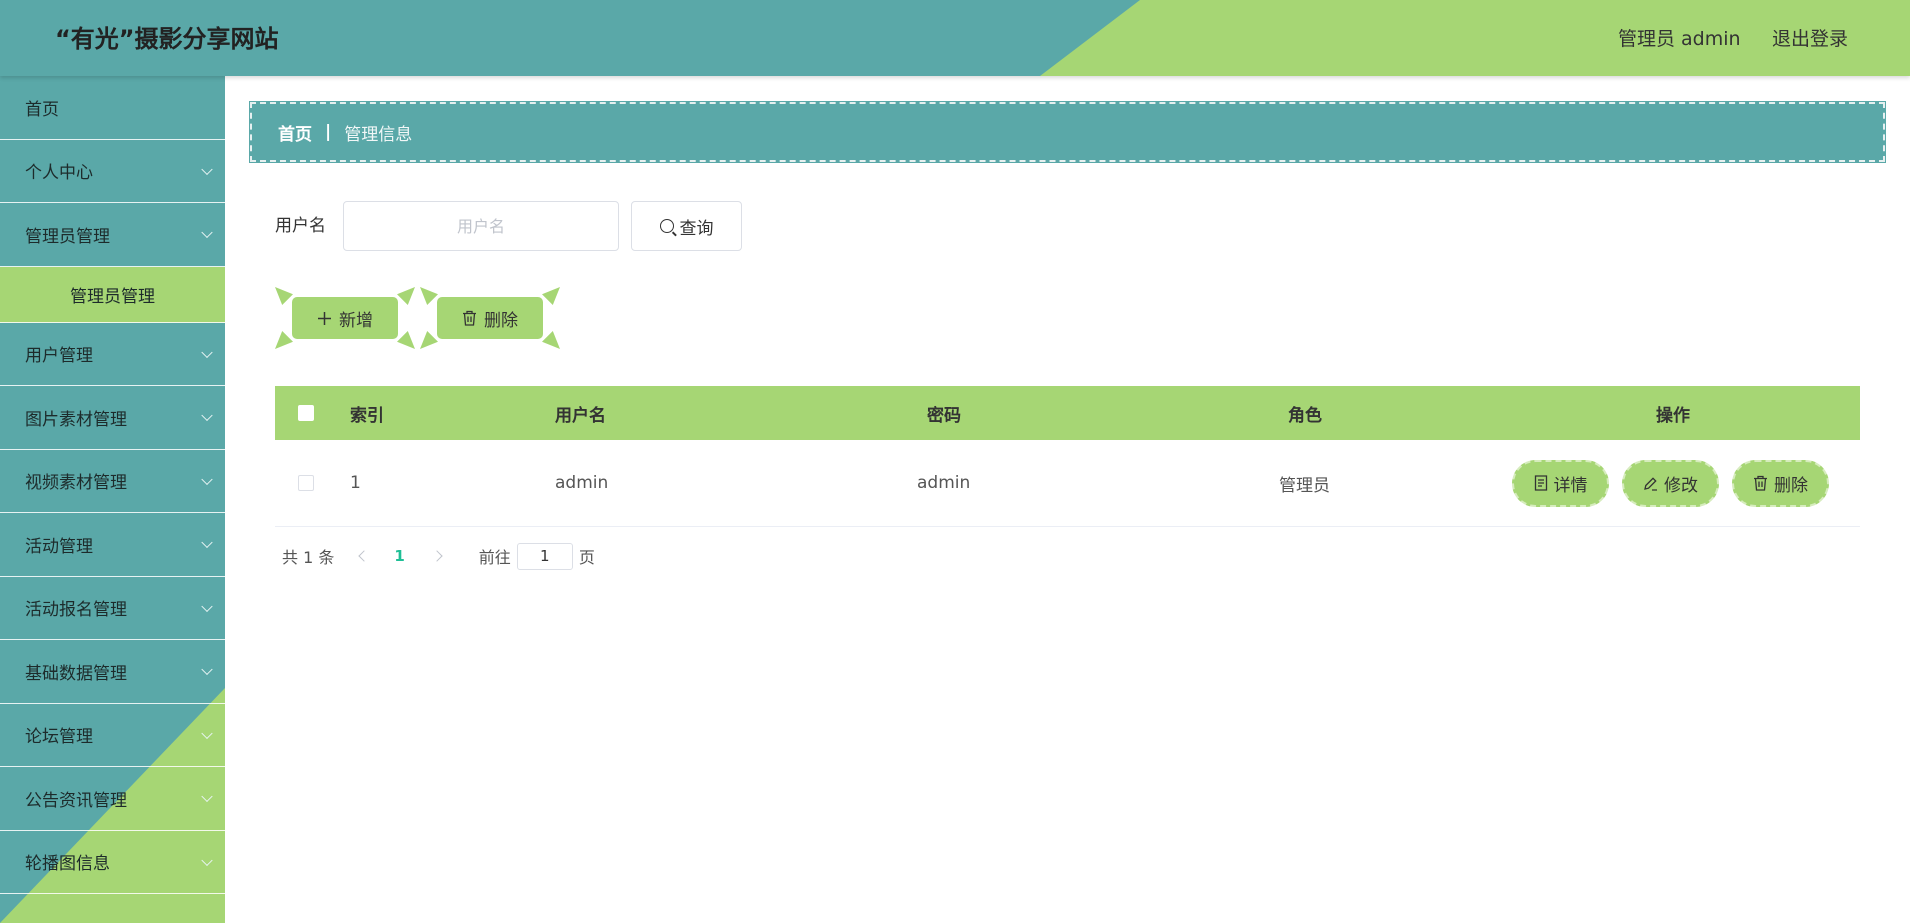  What do you see at coordinates (955, 38) in the screenshot?
I see `top-header: “有光”摄影分享网站 管理员 admin 退出登录` at bounding box center [955, 38].